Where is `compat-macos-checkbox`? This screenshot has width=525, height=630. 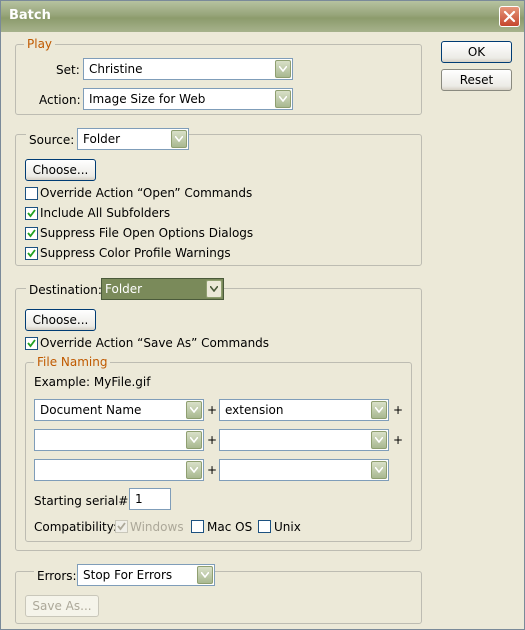
compat-macos-checkbox is located at coordinates (197, 526).